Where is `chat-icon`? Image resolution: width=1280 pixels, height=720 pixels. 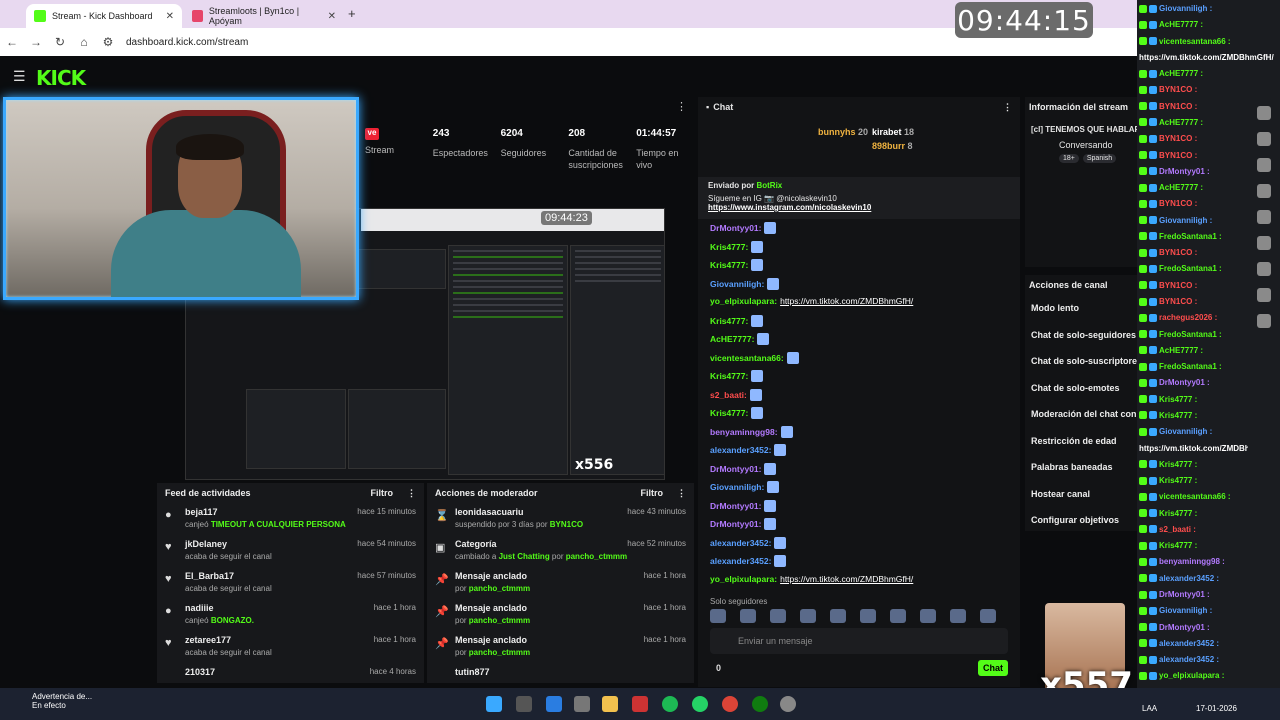 chat-icon is located at coordinates (1264, 243).